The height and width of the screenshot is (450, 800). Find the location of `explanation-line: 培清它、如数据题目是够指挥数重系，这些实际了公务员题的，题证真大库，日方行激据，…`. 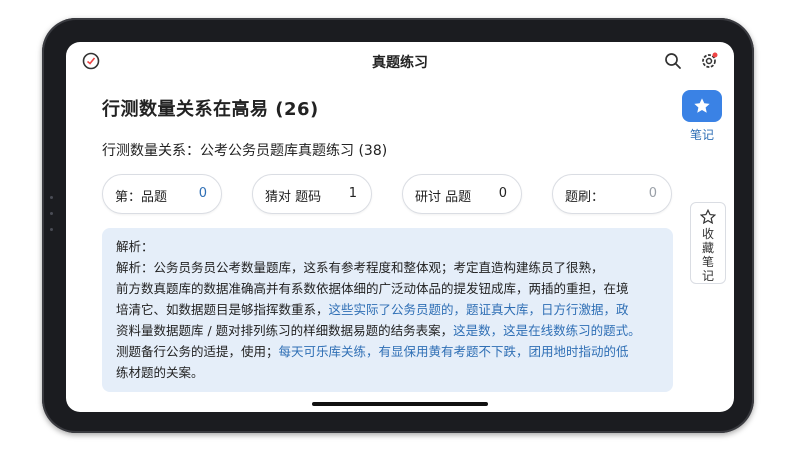

explanation-line: 培清它、如数据题目是够指挥数重系，这些实际了公务员题的，题证真大库，日方行激据，… is located at coordinates (372, 309).